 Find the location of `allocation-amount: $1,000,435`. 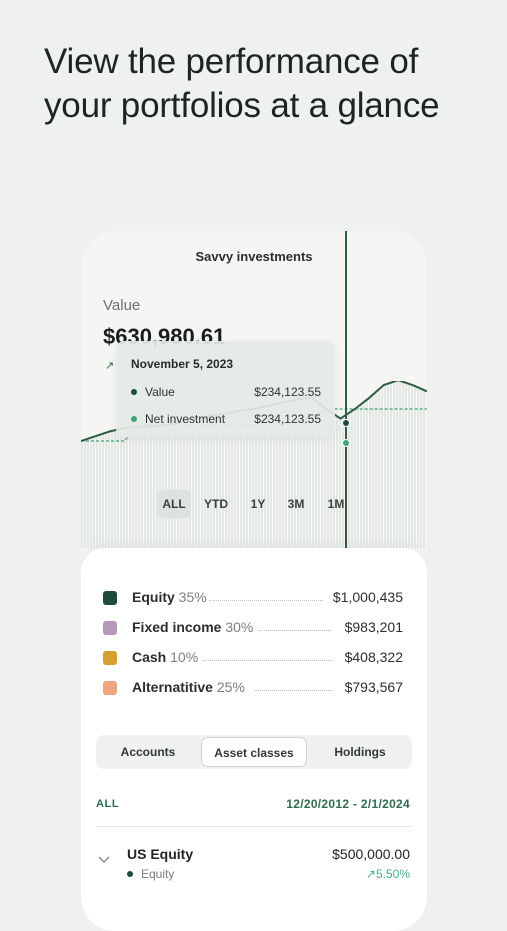

allocation-amount: $1,000,435 is located at coordinates (367, 597).